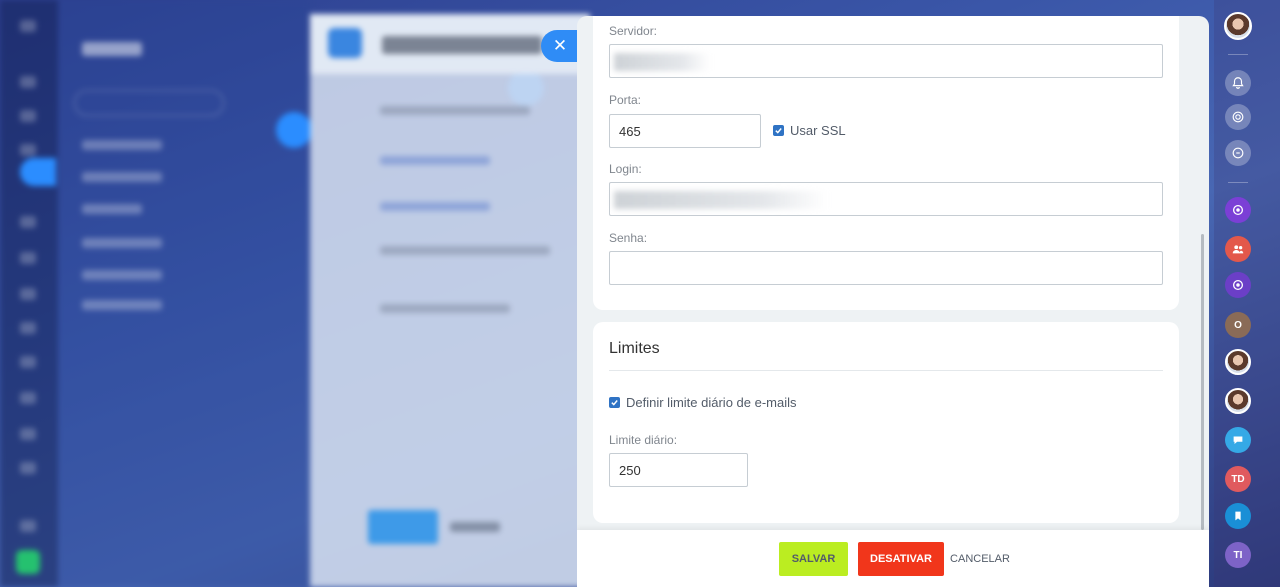  What do you see at coordinates (625, 169) in the screenshot?
I see `login-label: Login:` at bounding box center [625, 169].